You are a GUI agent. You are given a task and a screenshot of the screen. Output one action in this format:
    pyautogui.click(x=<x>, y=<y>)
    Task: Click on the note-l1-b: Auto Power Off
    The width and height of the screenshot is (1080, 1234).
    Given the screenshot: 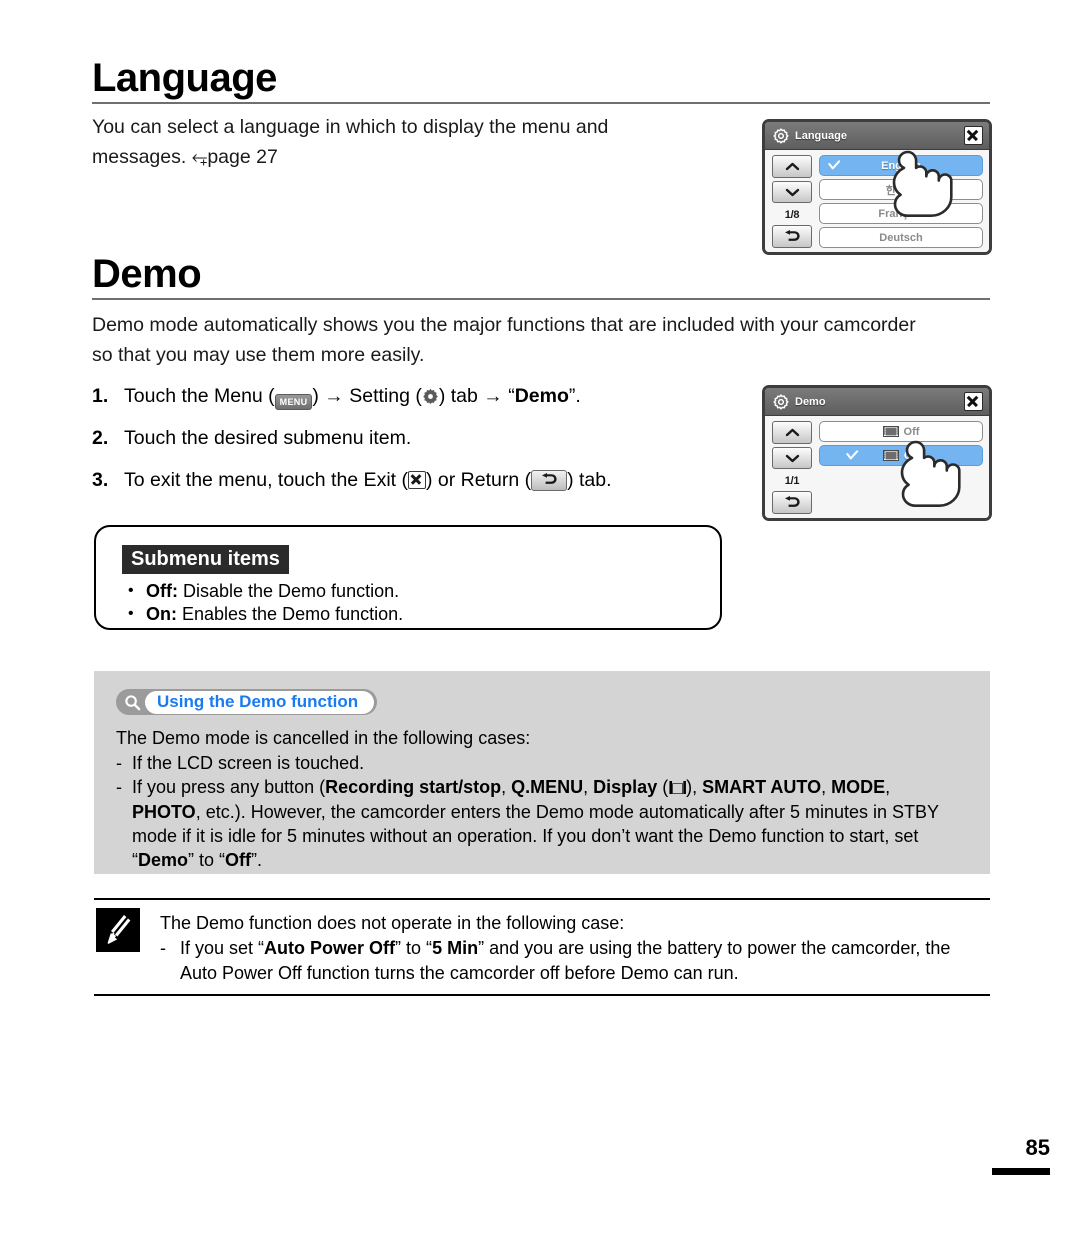 What is the action you would take?
    pyautogui.click(x=330, y=948)
    